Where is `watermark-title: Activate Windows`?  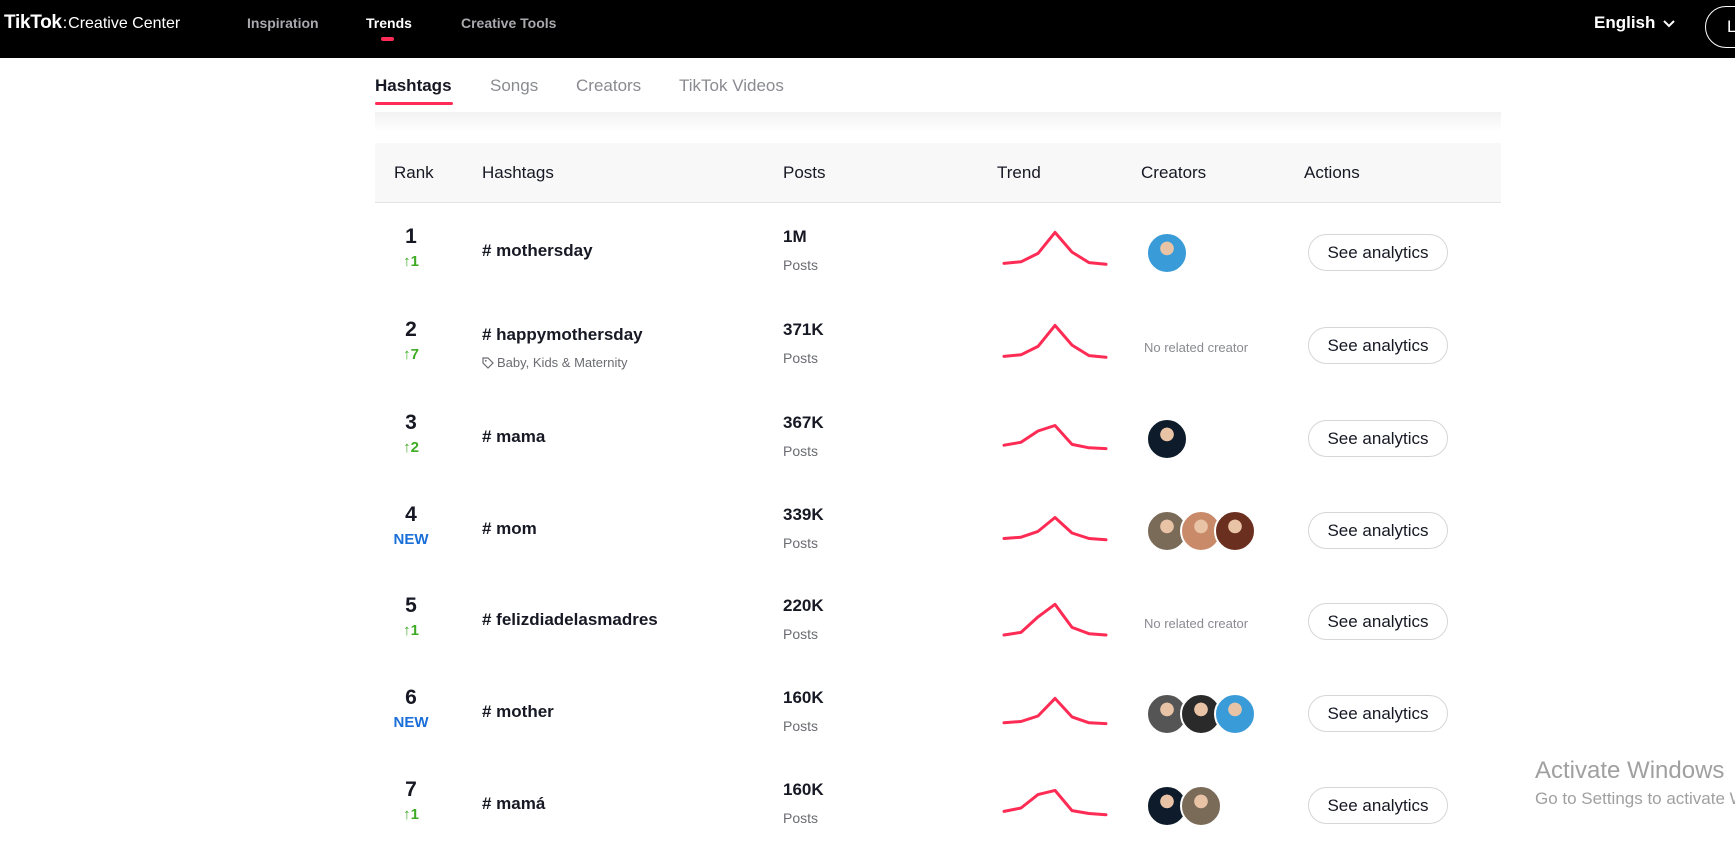
watermark-title: Activate Windows is located at coordinates (1630, 770).